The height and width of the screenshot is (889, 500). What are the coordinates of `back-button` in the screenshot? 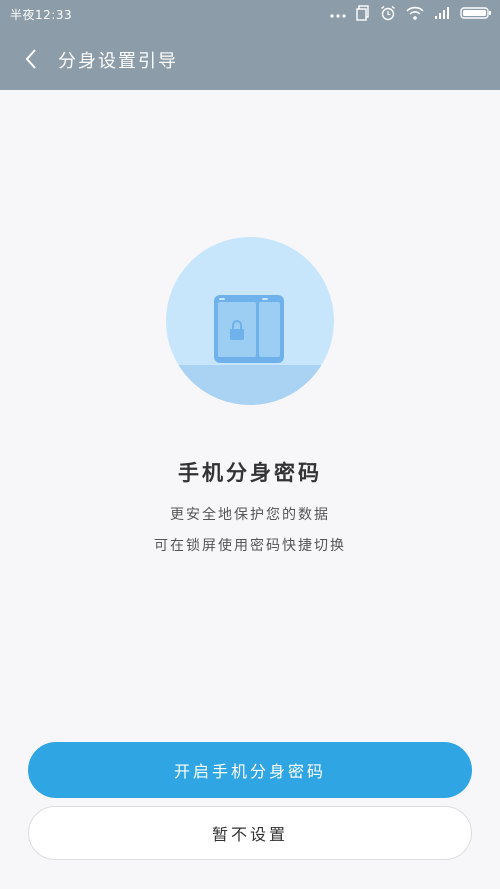 It's located at (31, 59).